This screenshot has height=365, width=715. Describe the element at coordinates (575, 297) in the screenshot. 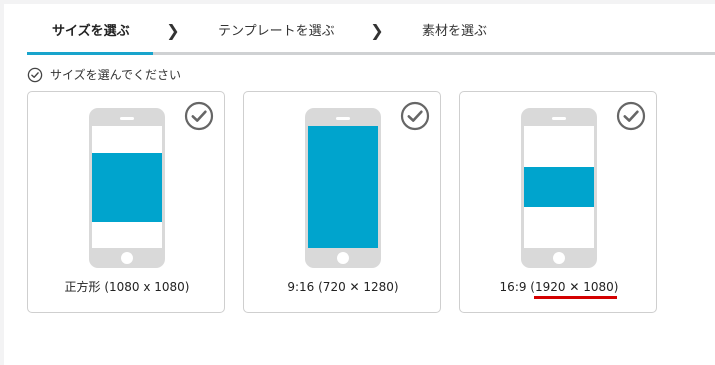

I see `highlight-underline` at that location.